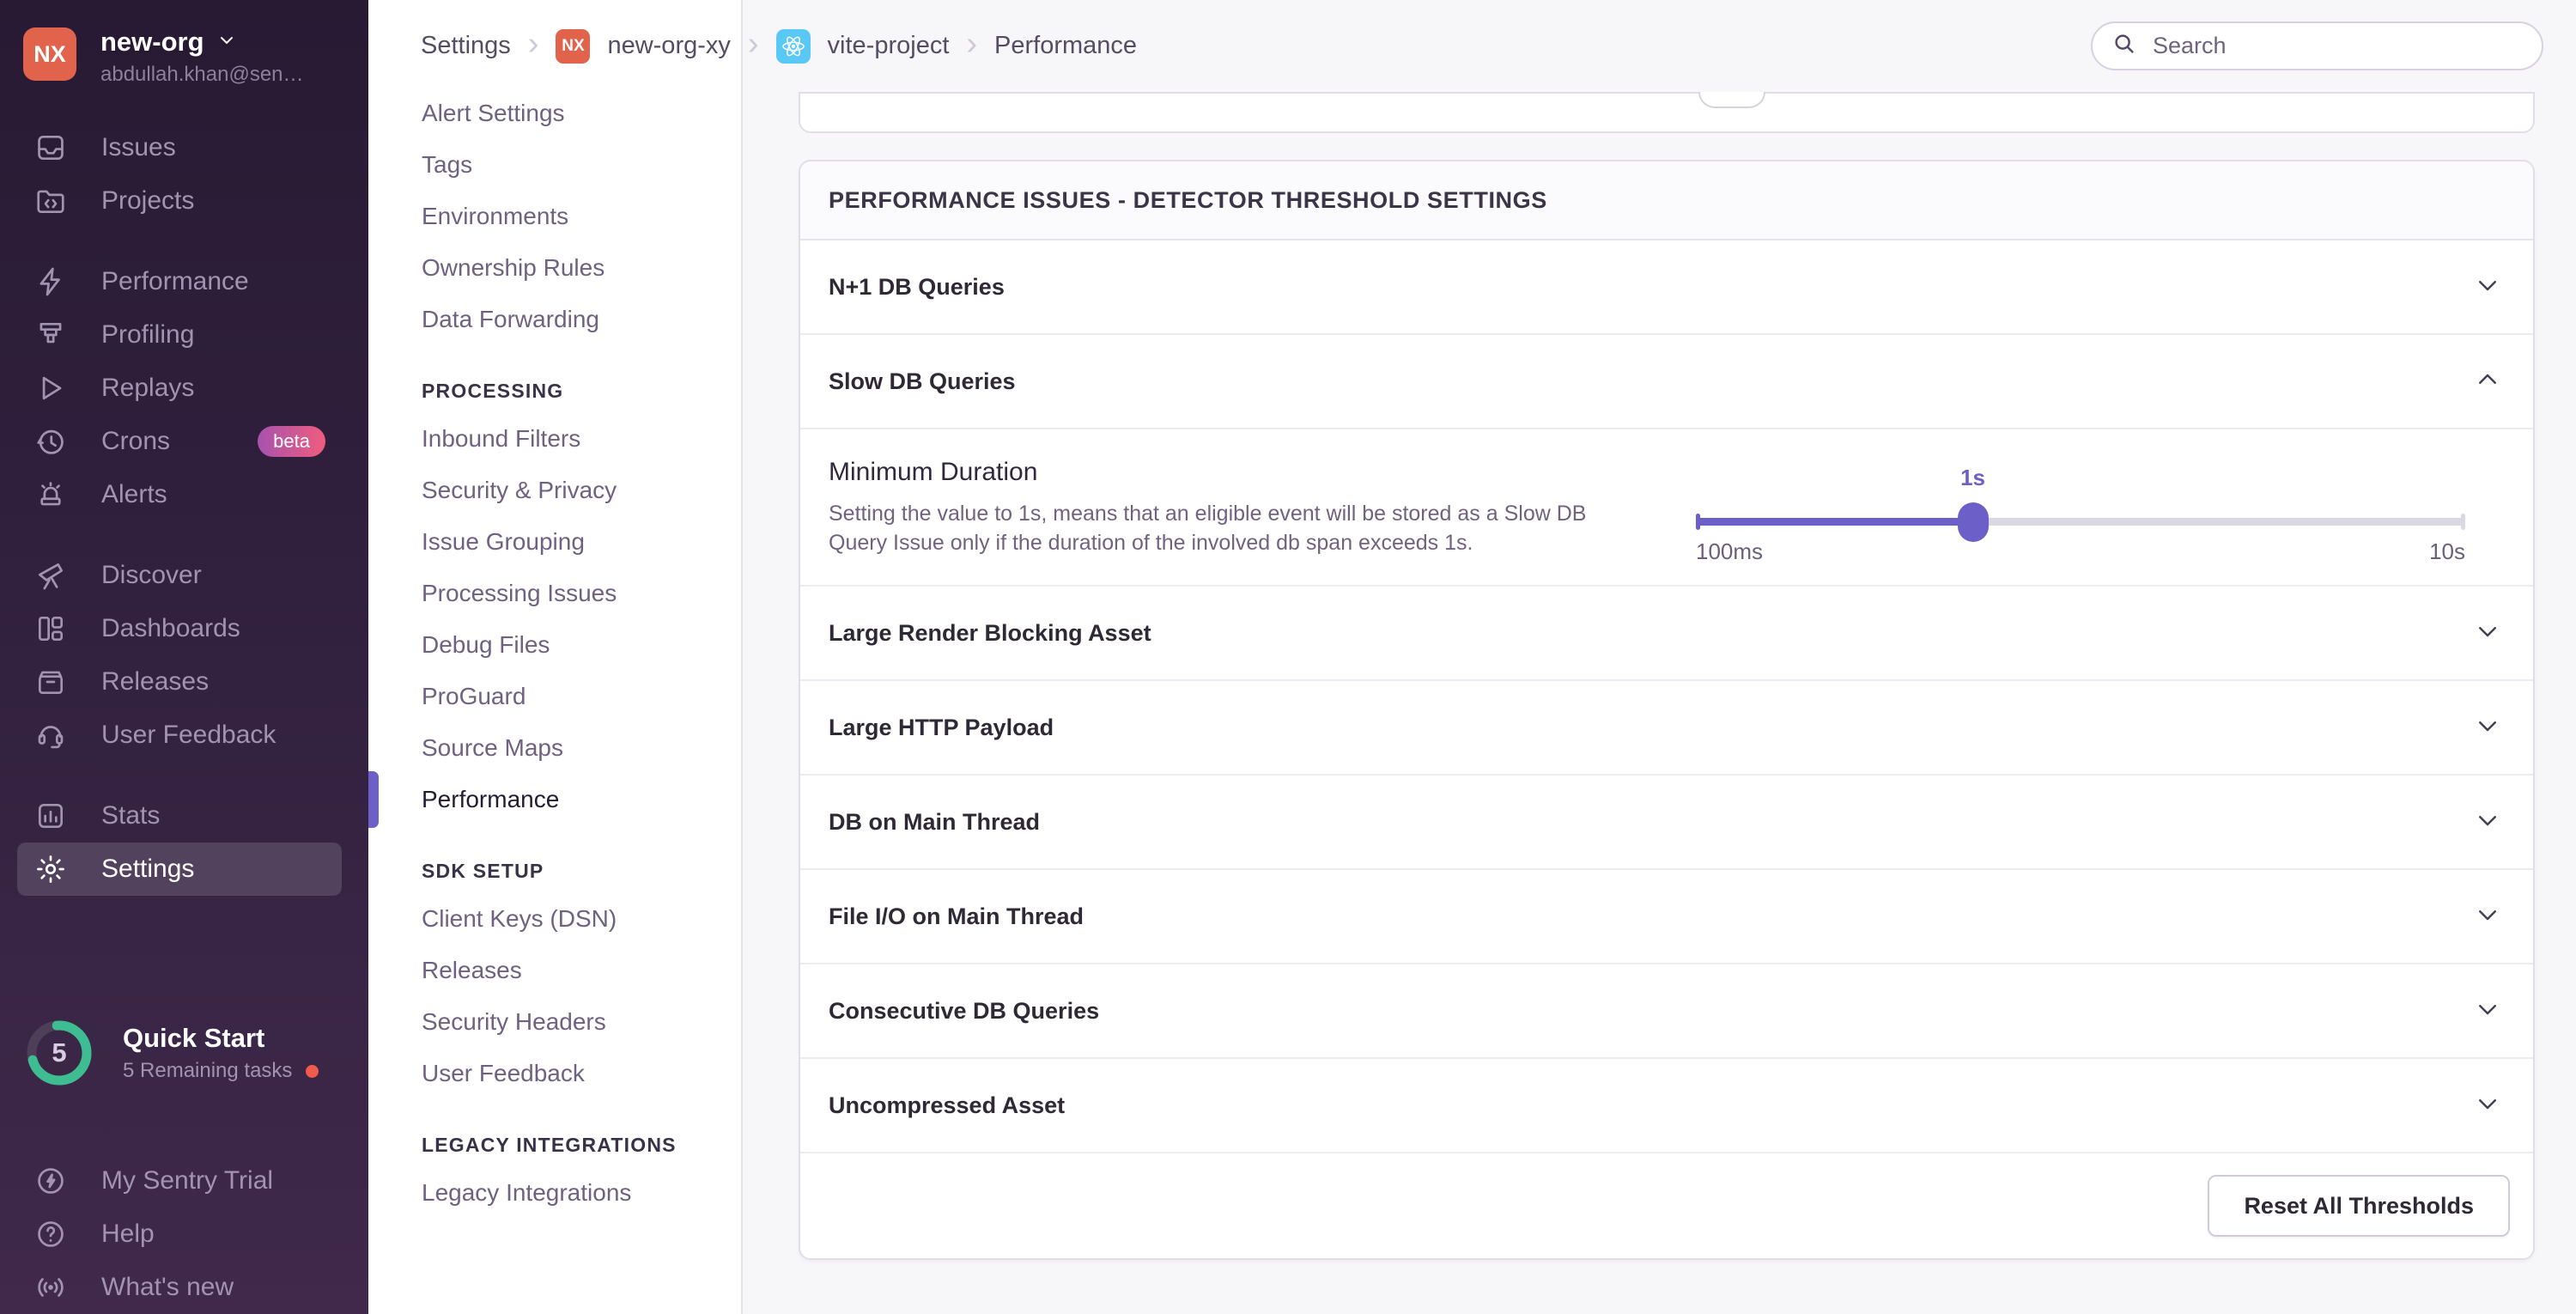 The image size is (2576, 1314). What do you see at coordinates (889, 46) in the screenshot?
I see `breadcrumb-project: vite-project` at bounding box center [889, 46].